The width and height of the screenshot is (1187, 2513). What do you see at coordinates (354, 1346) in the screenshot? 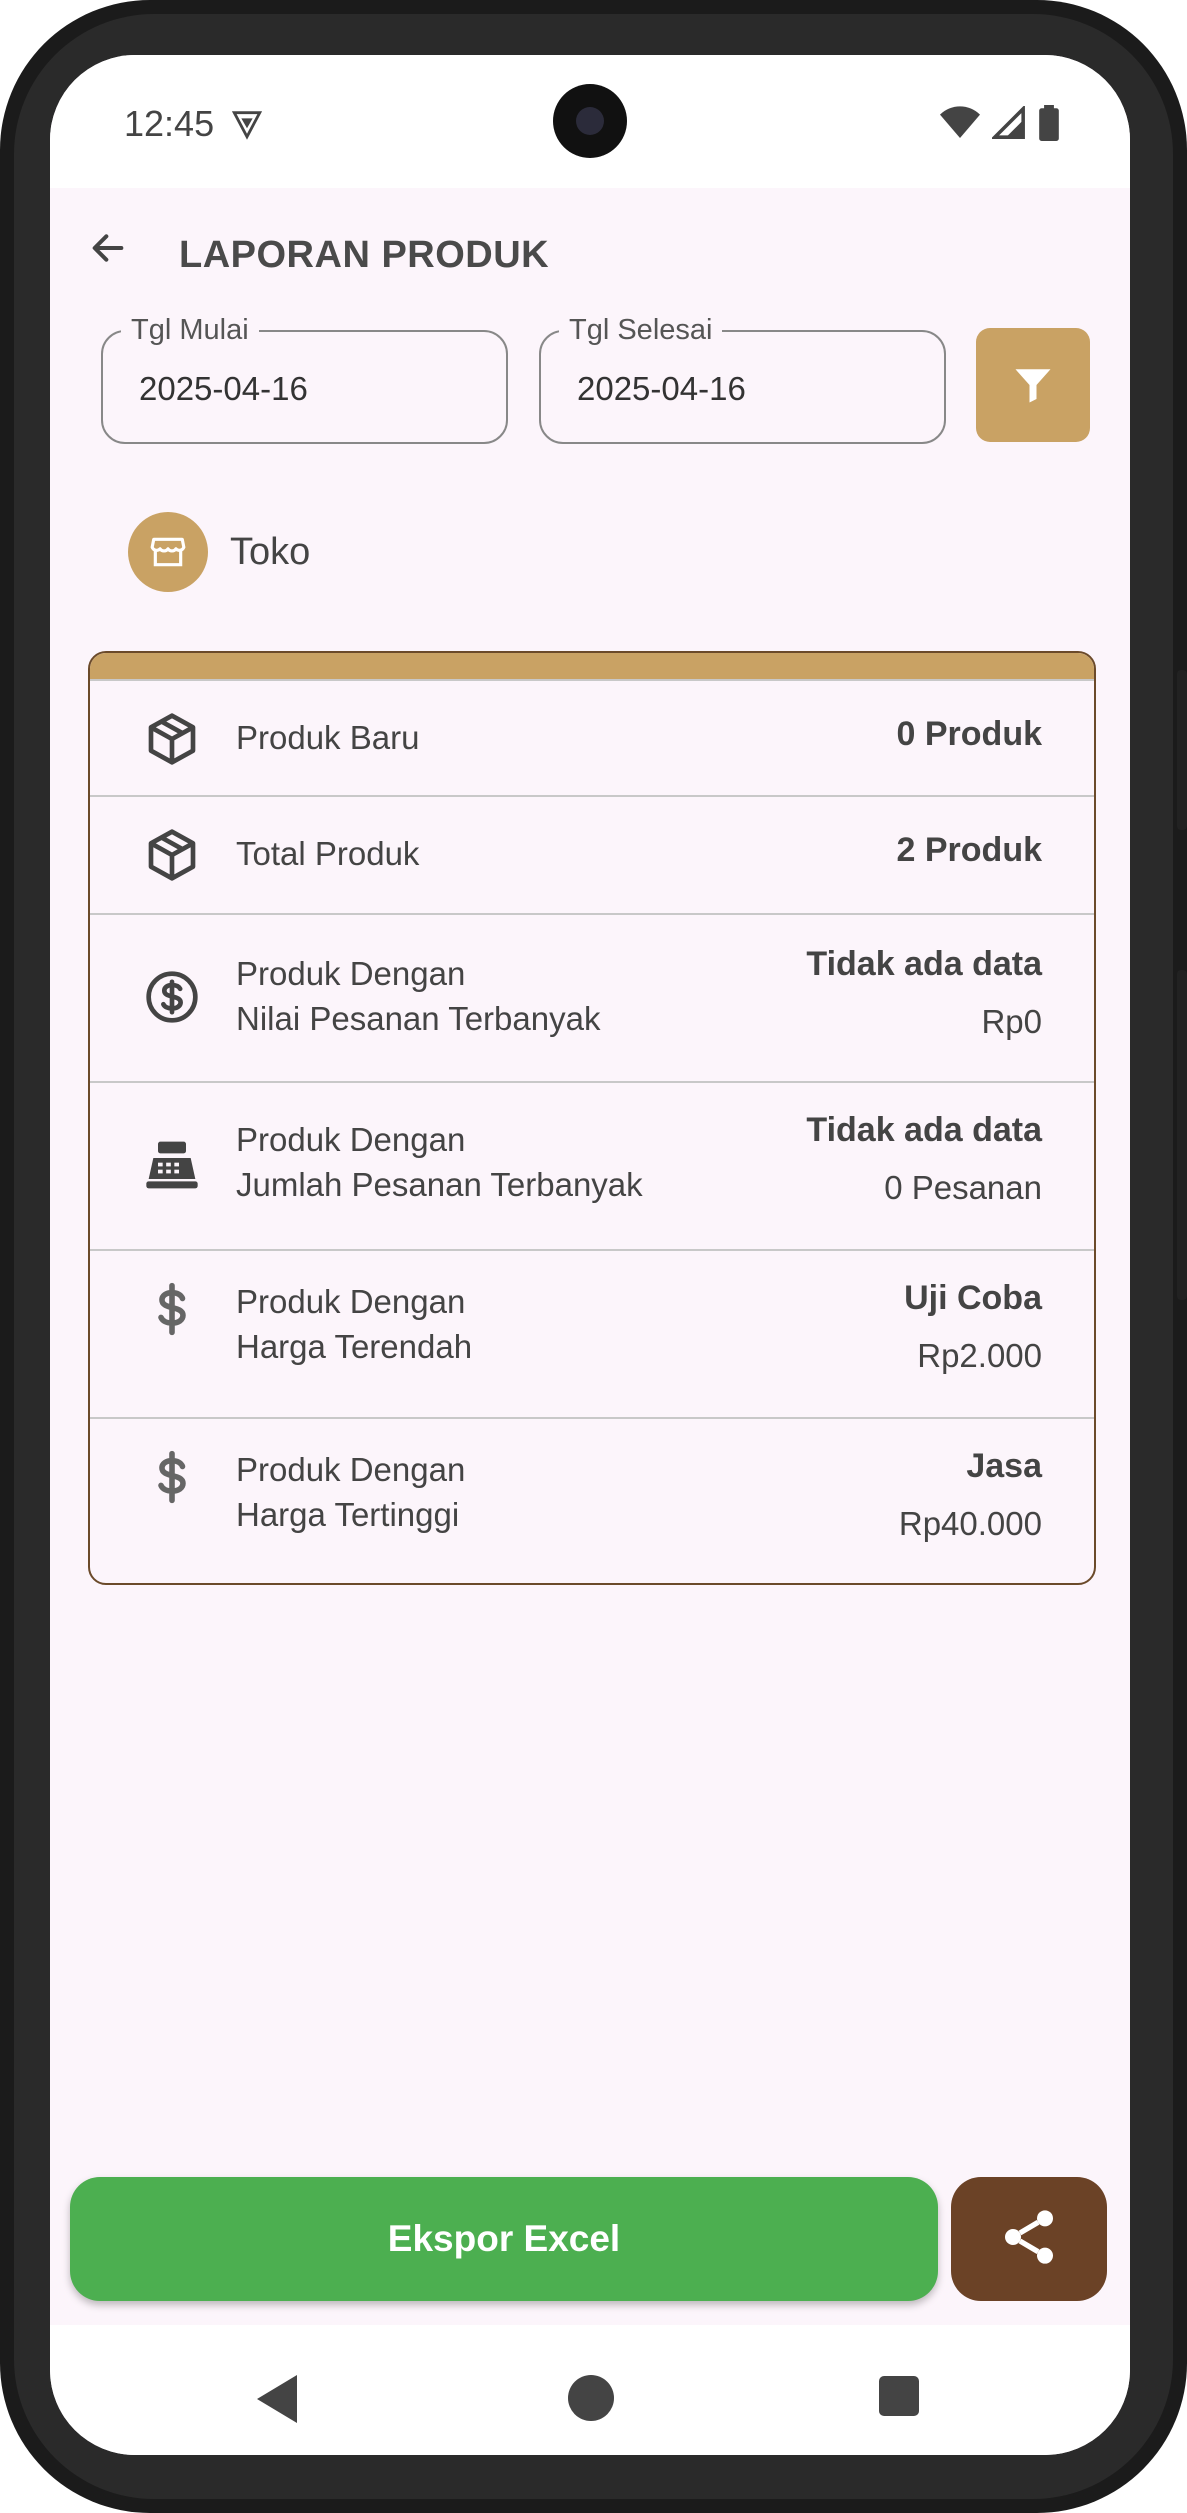
I see `row-label-line2: Harga Terendah` at bounding box center [354, 1346].